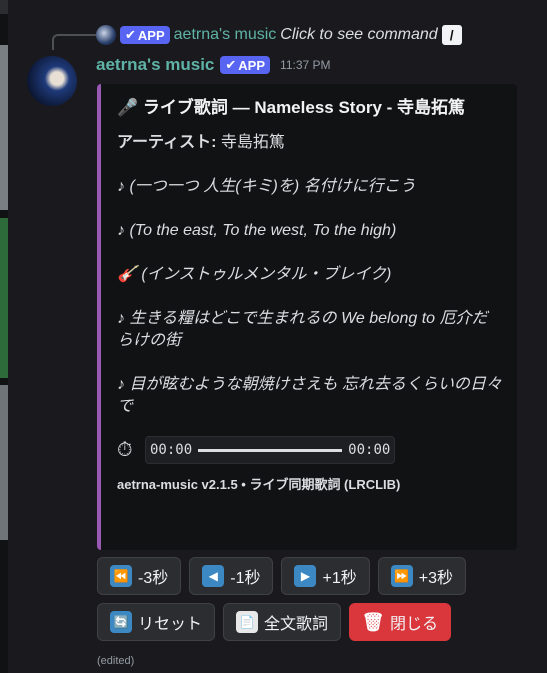  I want to click on embed-footer: aetrna-music v2.1.5 • ライブ同期歌詞 (LRCLIB), so click(259, 484).